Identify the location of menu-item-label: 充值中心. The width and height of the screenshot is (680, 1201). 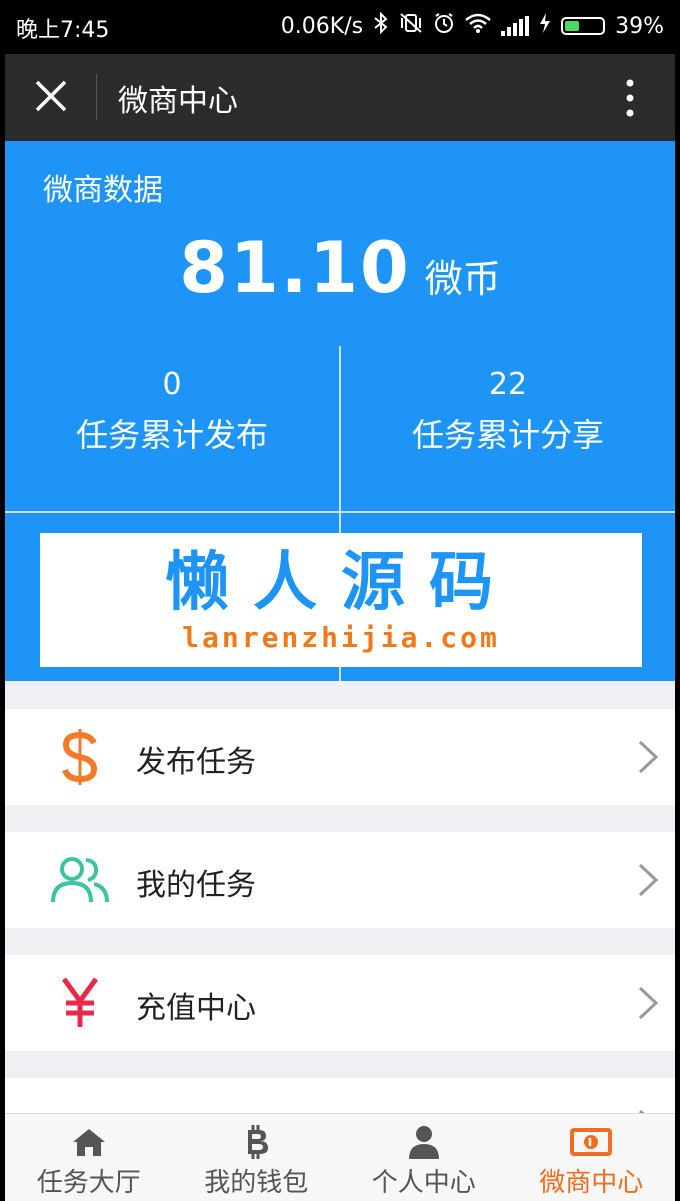
(196, 1008).